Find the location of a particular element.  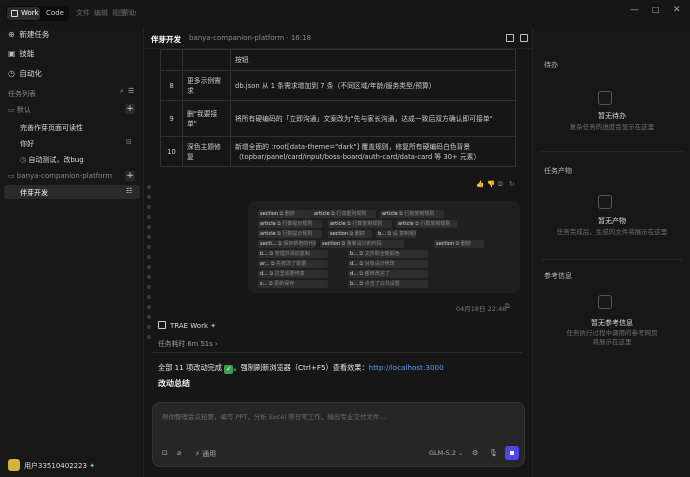

thumbs-up-icon: 👍 is located at coordinates (480, 184).